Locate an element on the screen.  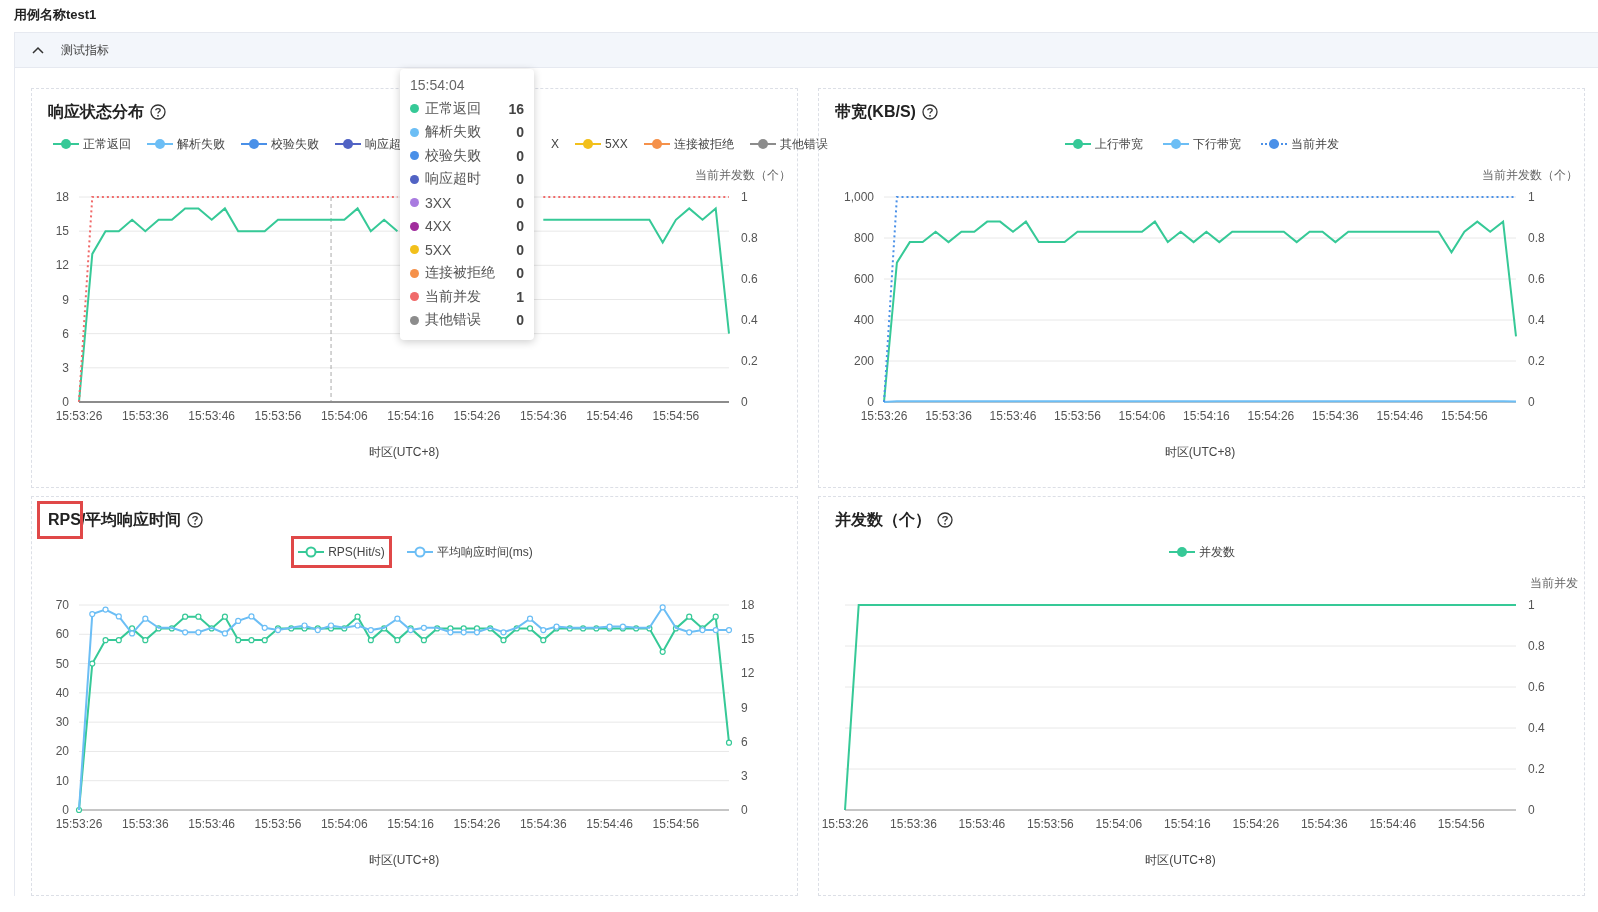
axis-tick-label: 40 is located at coordinates (62, 692).